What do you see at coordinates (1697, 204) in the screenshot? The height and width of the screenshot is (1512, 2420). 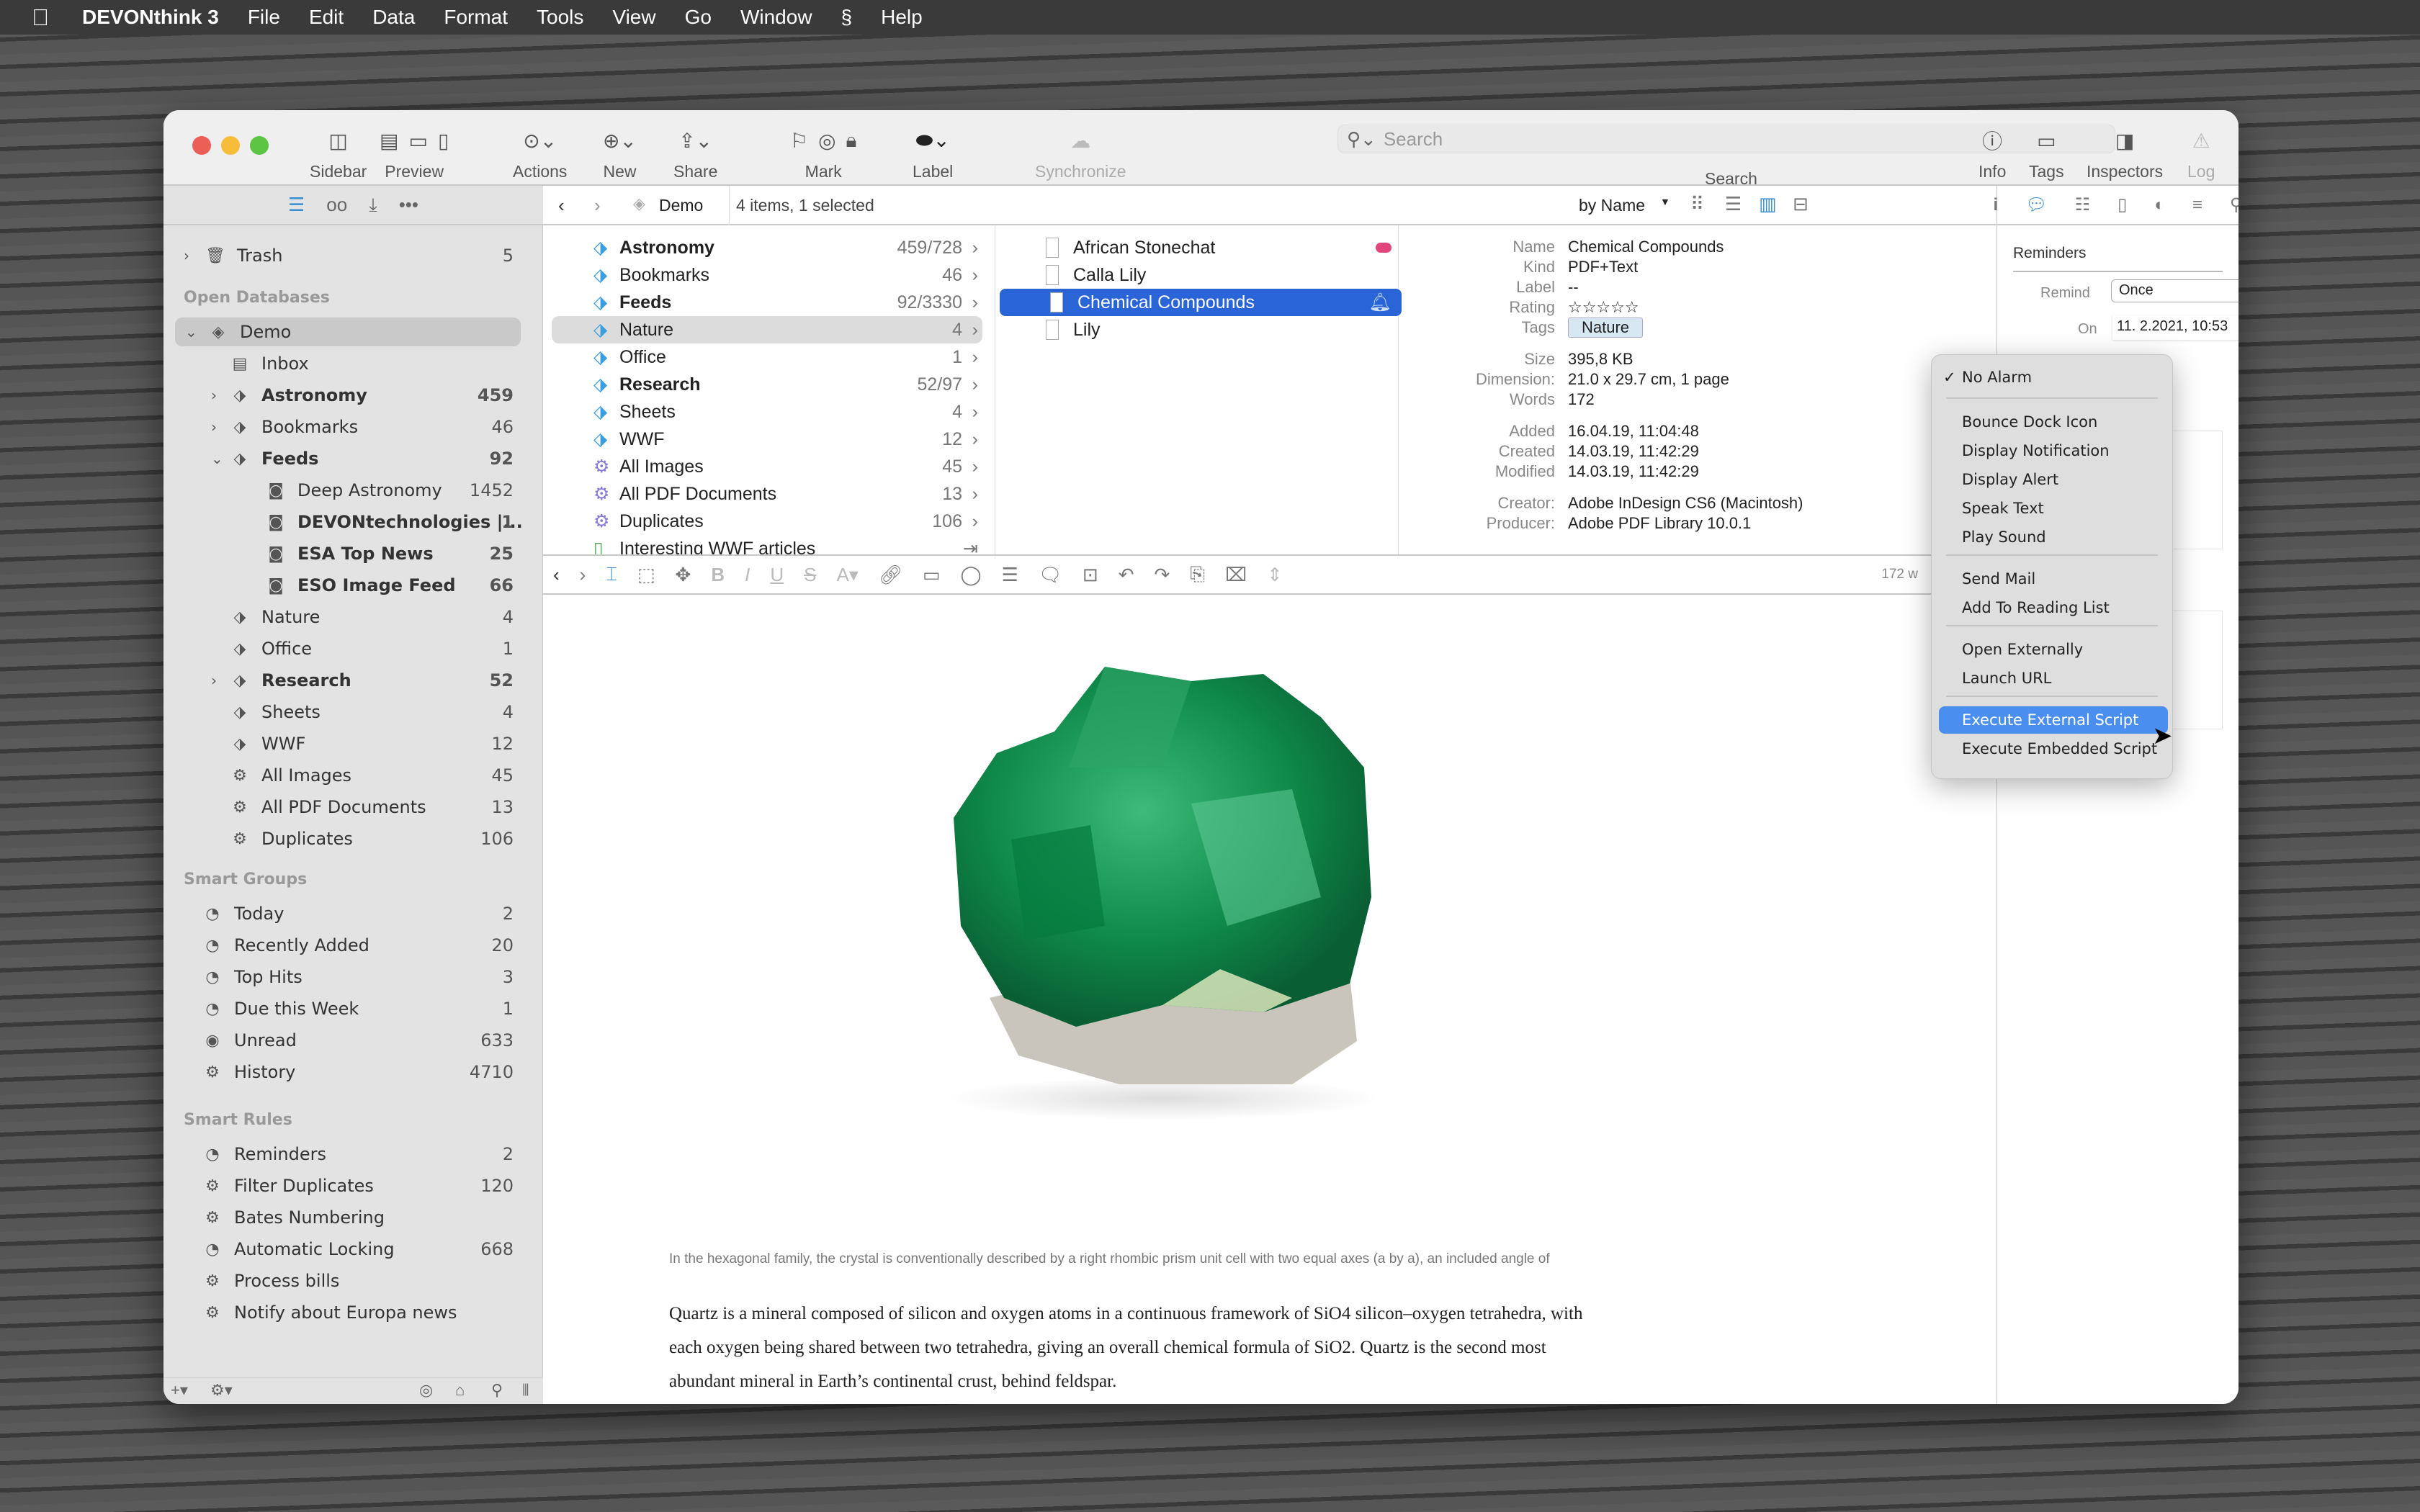 I see `icon-view-icon: ⠿` at bounding box center [1697, 204].